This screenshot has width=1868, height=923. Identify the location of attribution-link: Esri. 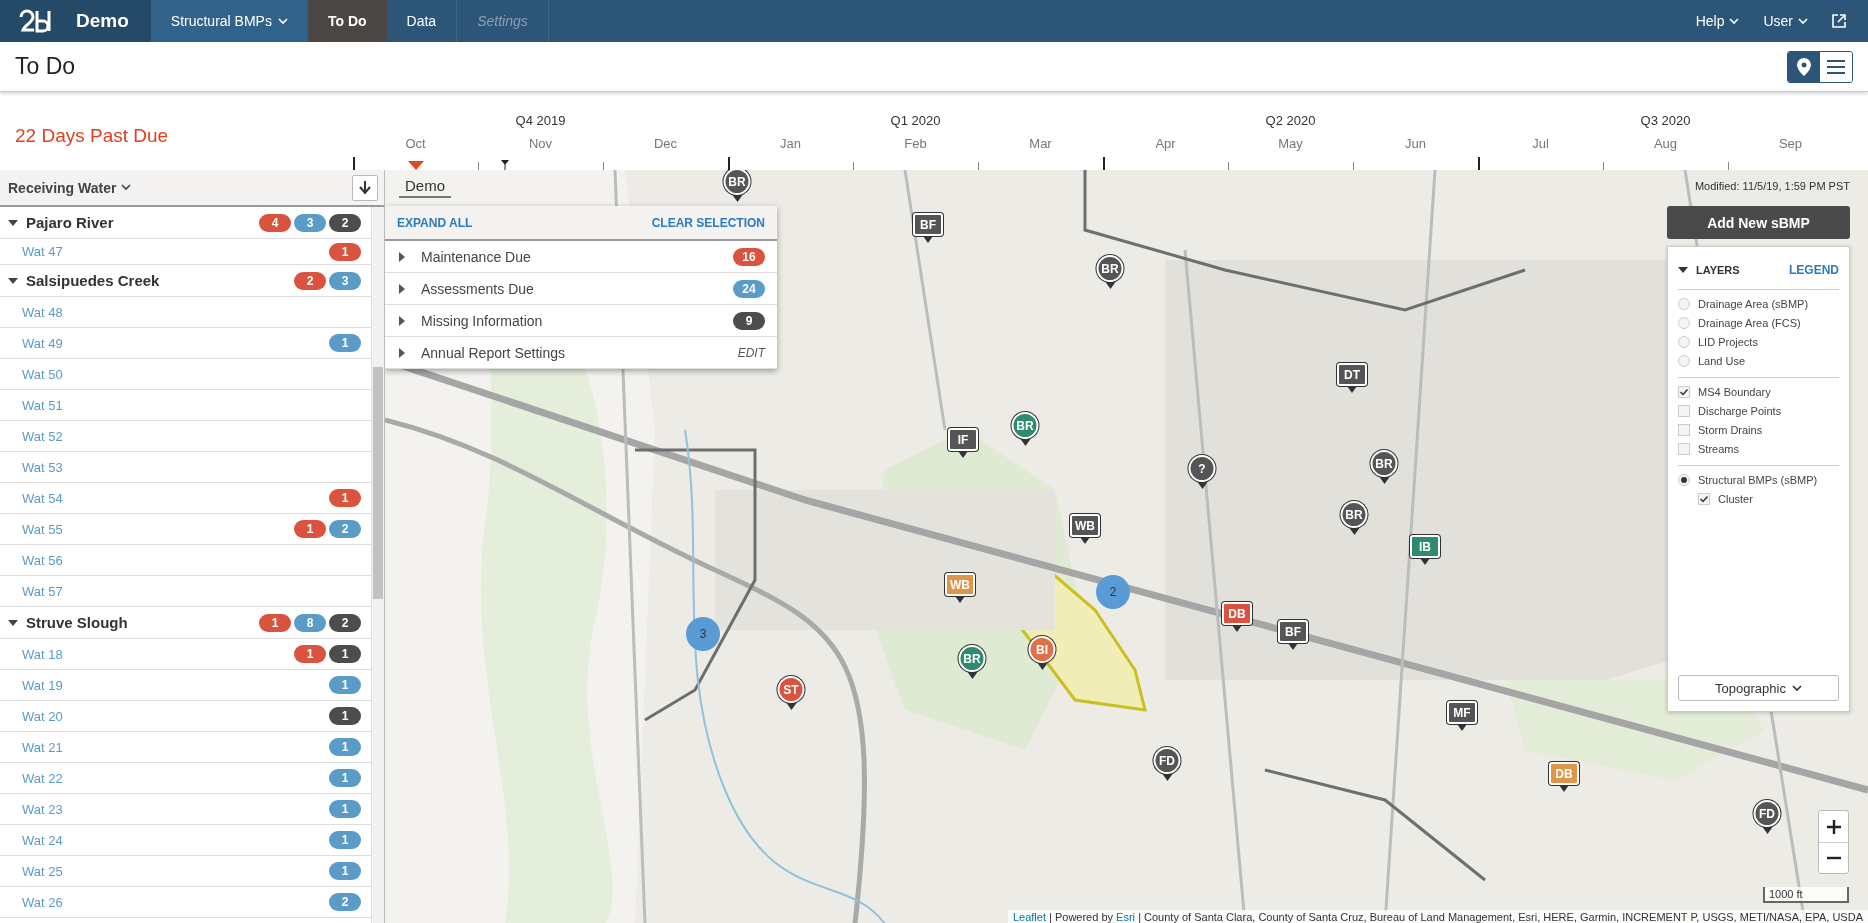
(1126, 917).